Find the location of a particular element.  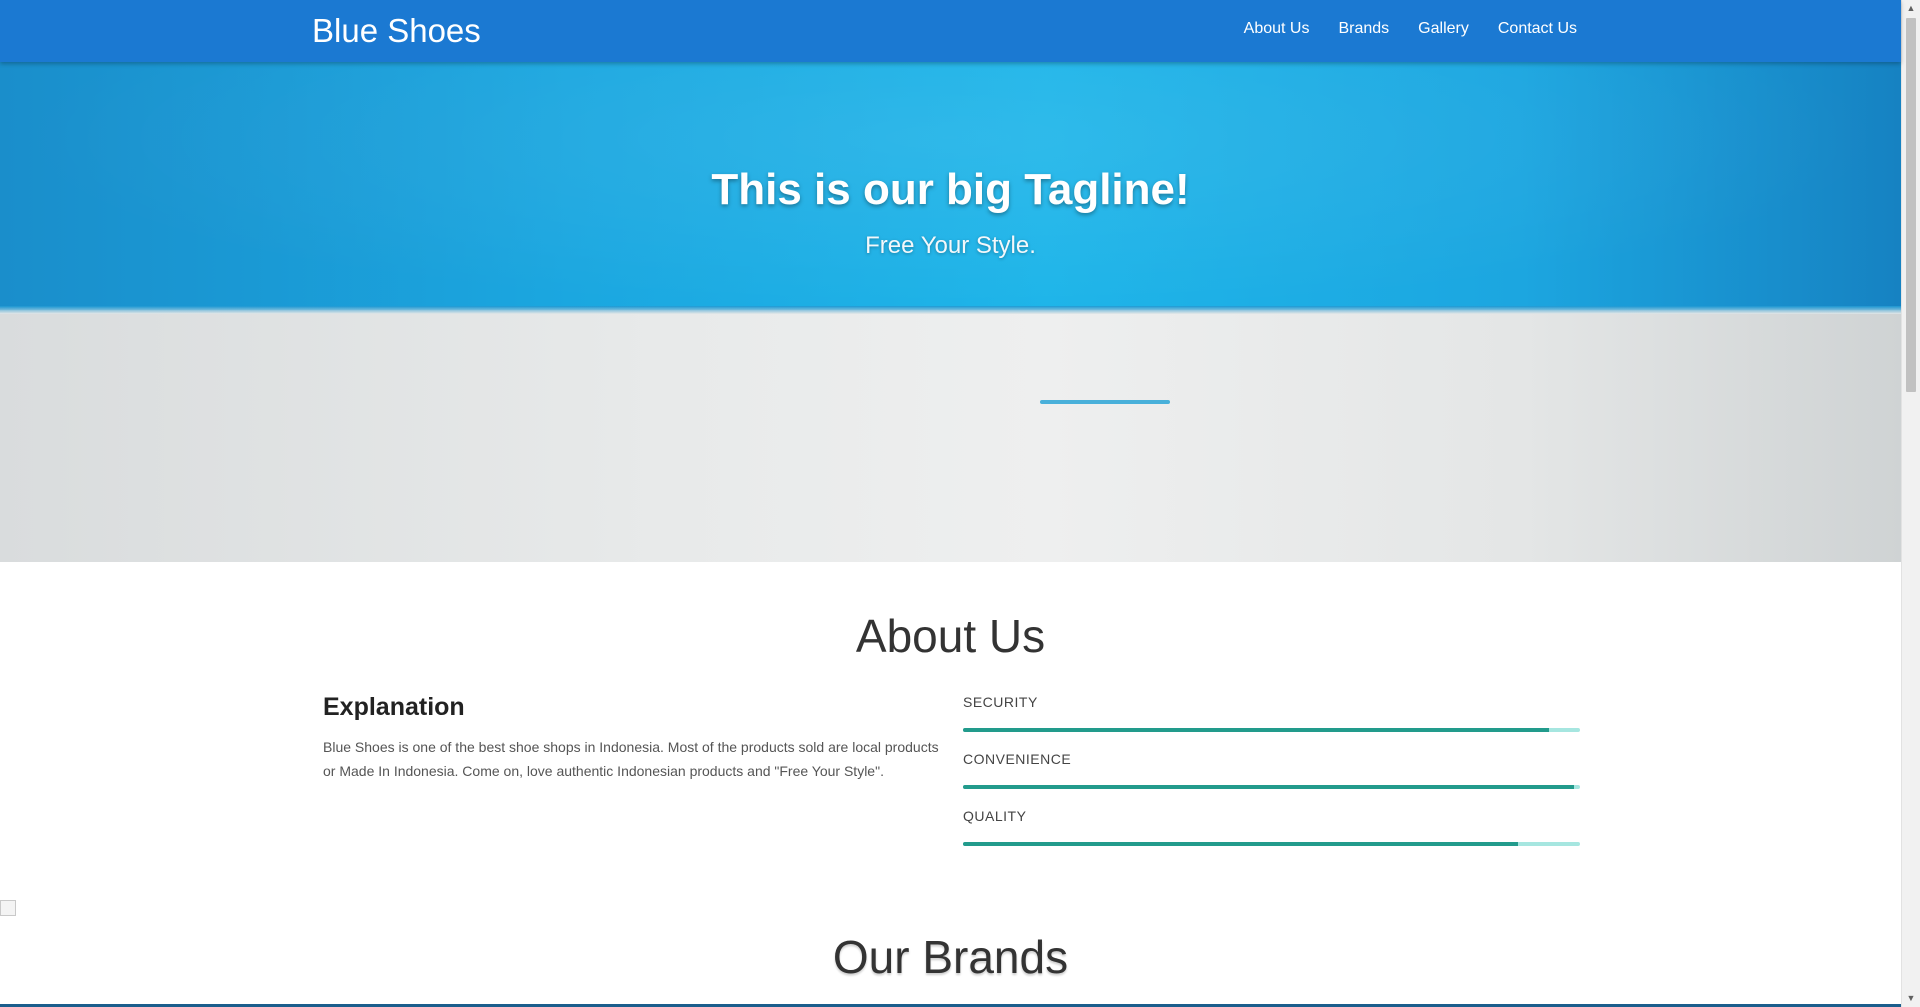

hero-subtitle: Free Your Style. is located at coordinates (950, 245).